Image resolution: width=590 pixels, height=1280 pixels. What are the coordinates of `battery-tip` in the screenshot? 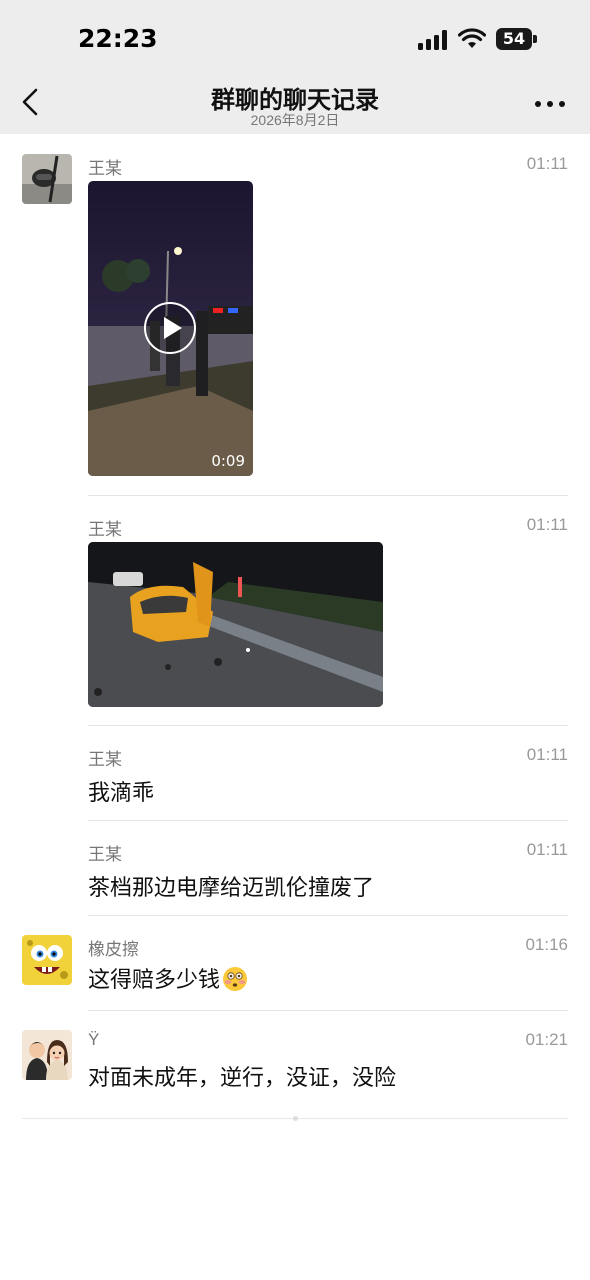 It's located at (535, 39).